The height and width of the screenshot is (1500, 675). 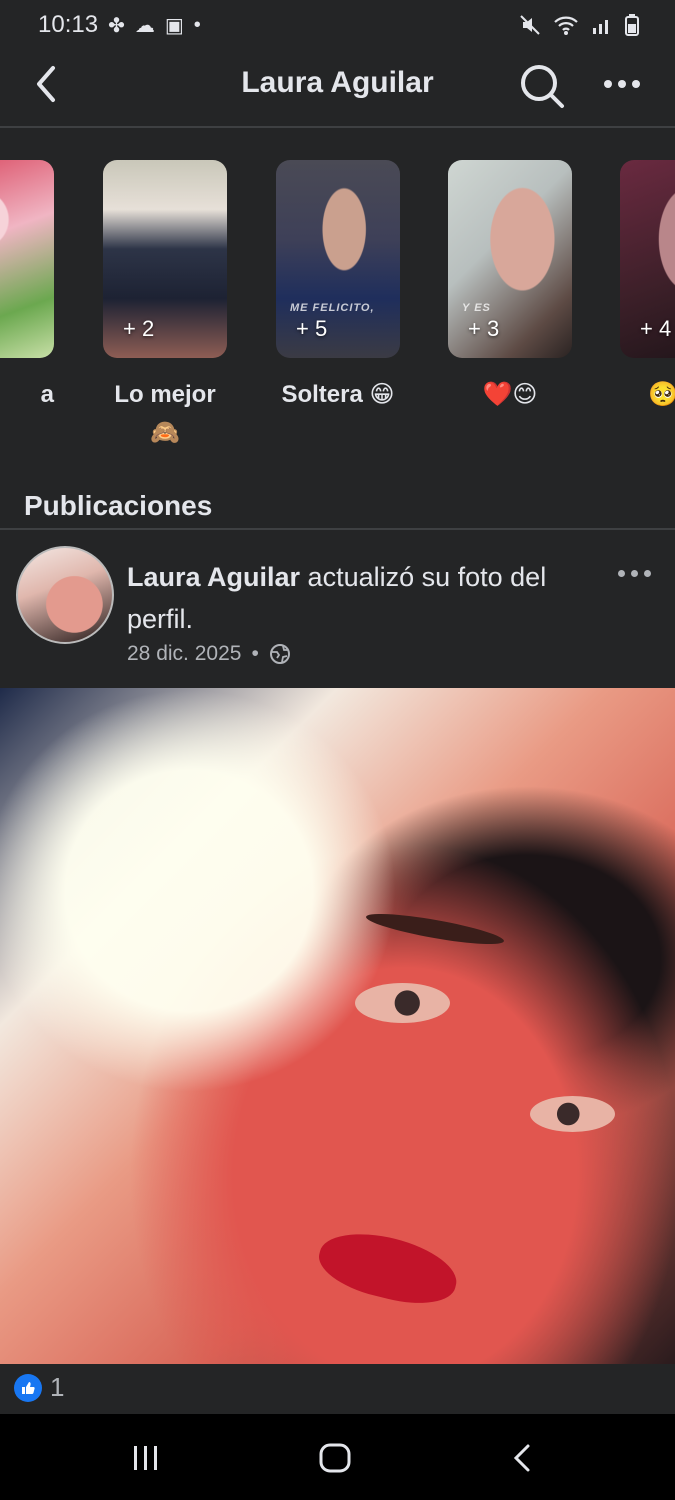 I want to click on like-count: 1, so click(x=57, y=1387).